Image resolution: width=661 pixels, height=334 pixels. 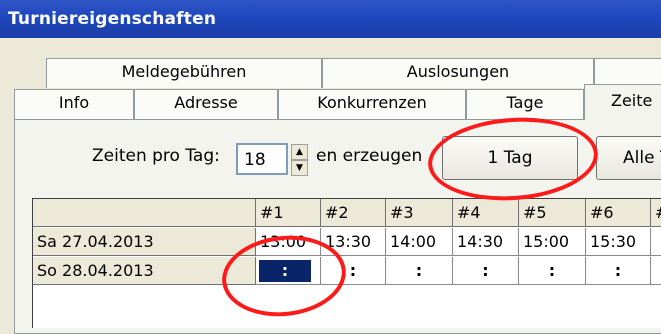 What do you see at coordinates (353, 213) in the screenshot?
I see `column-header: #2` at bounding box center [353, 213].